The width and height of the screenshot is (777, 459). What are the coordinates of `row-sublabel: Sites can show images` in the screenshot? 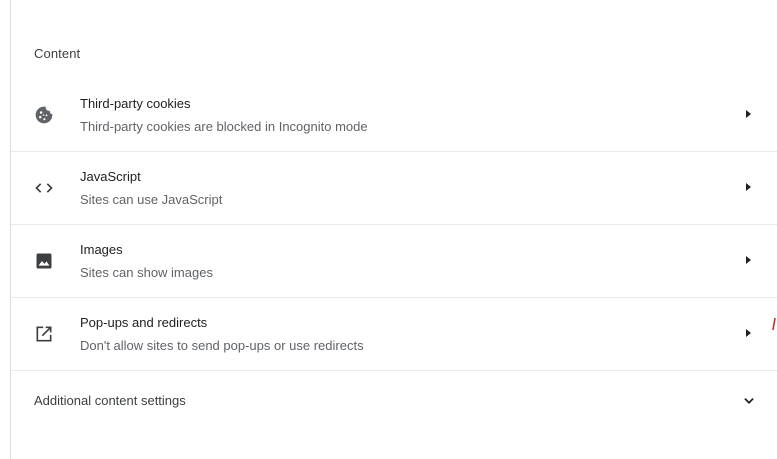 It's located at (146, 272).